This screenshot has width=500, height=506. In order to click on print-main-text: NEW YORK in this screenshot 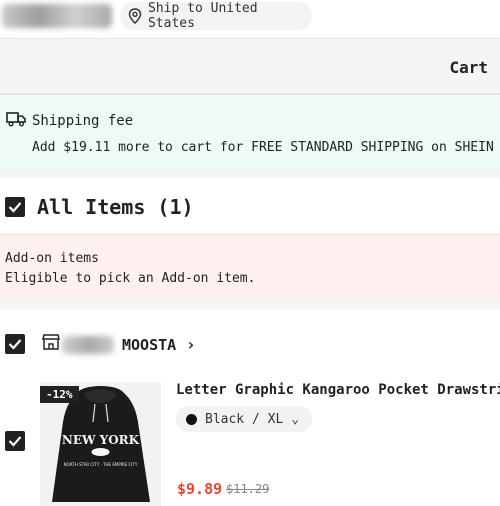, I will do `click(101, 440)`.